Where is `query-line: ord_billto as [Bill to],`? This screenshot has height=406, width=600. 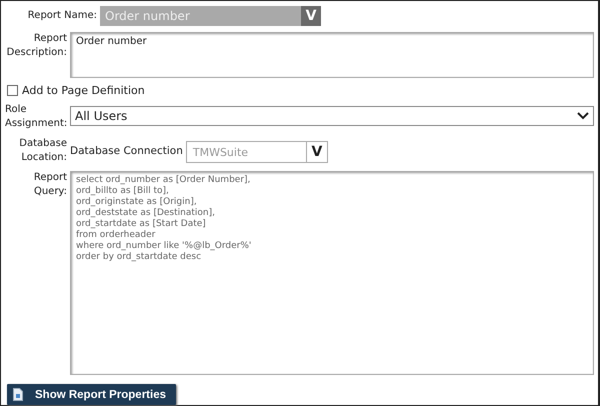
query-line: ord_billto as [Bill to], is located at coordinates (123, 191).